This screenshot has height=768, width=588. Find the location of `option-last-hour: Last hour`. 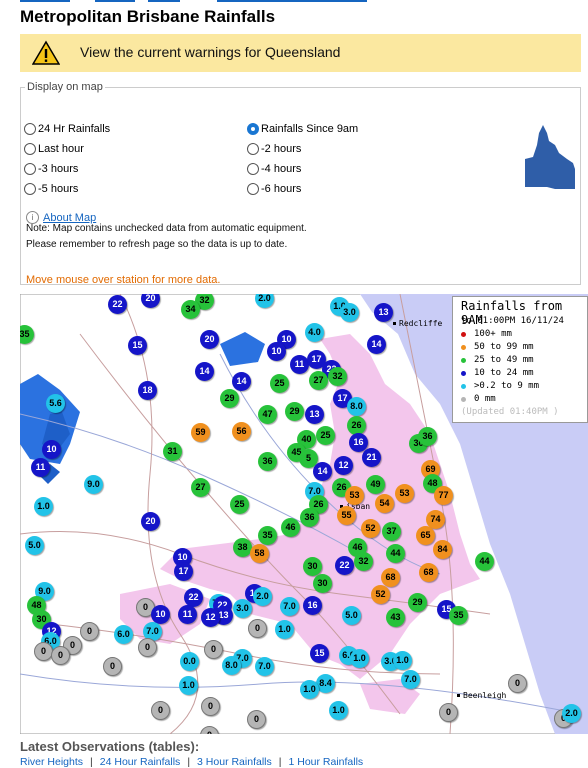

option-last-hour: Last hour is located at coordinates (54, 149).